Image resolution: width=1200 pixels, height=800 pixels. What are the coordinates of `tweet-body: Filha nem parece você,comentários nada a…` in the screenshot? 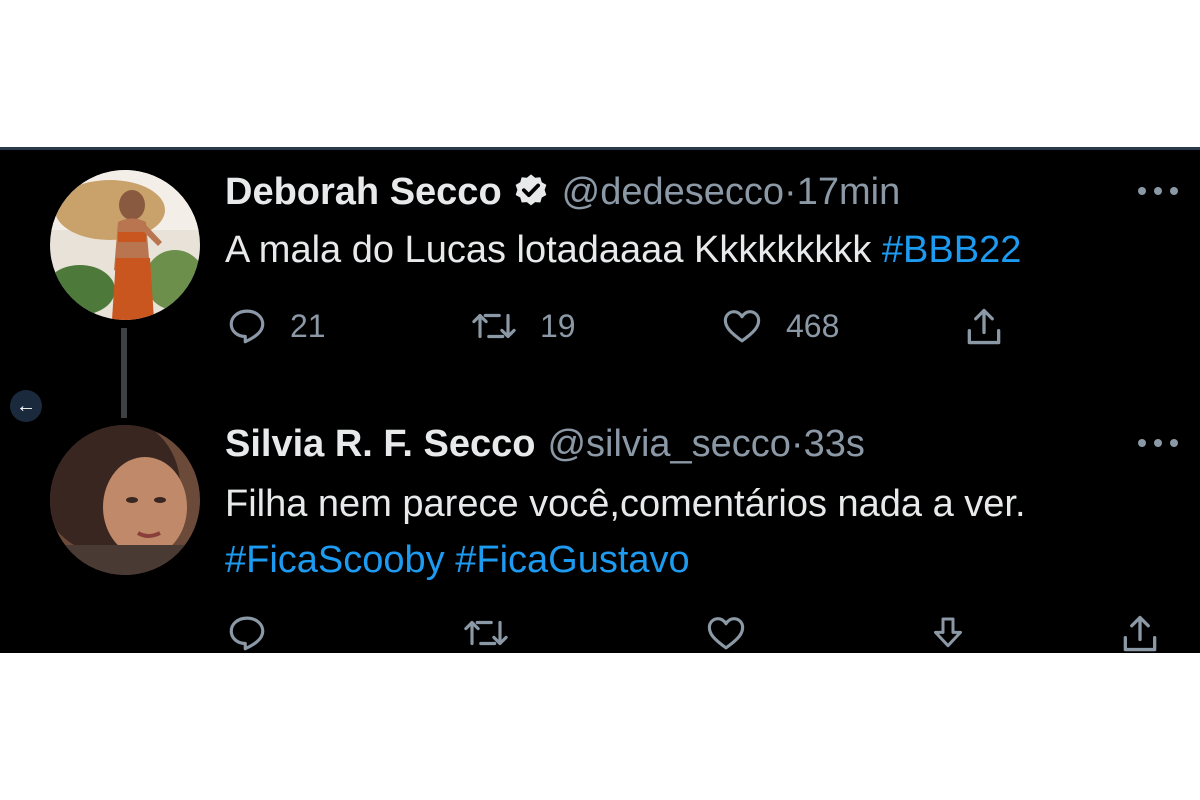 It's located at (625, 504).